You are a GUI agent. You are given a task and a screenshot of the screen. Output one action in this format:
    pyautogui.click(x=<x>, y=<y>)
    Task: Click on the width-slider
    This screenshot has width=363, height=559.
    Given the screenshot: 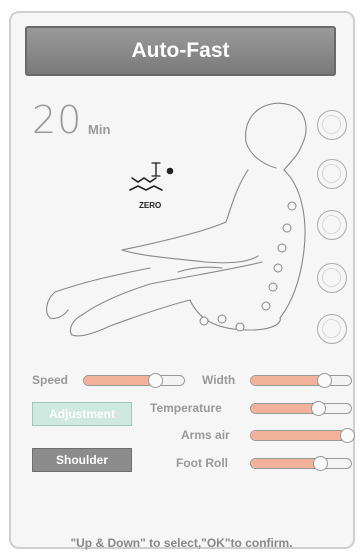 What is the action you would take?
    pyautogui.click(x=301, y=380)
    